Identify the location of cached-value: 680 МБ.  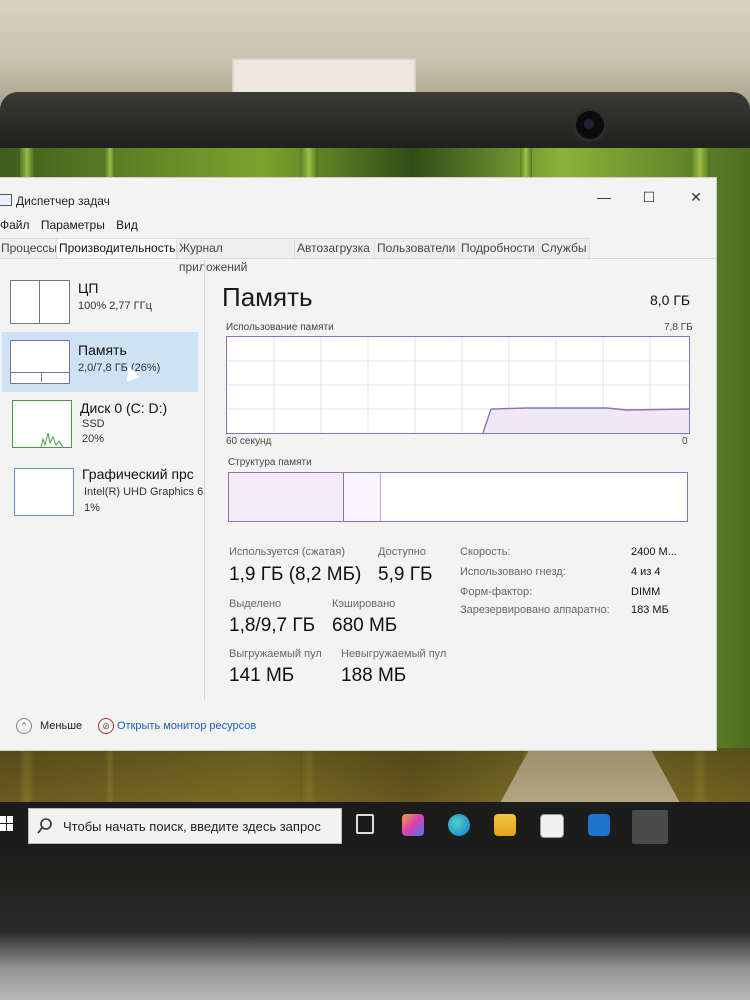
(365, 625).